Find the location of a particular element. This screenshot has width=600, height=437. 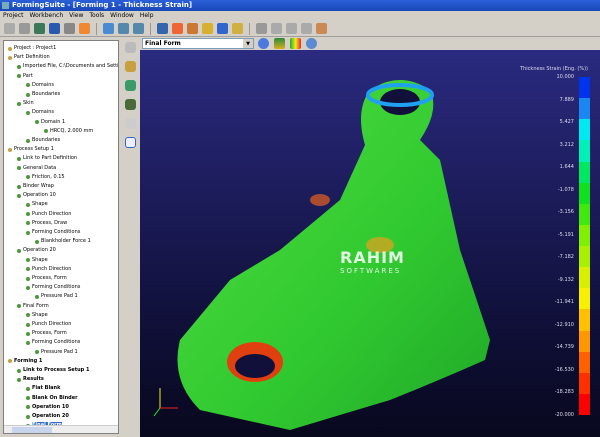

refresh-icon is located at coordinates (69, 28).